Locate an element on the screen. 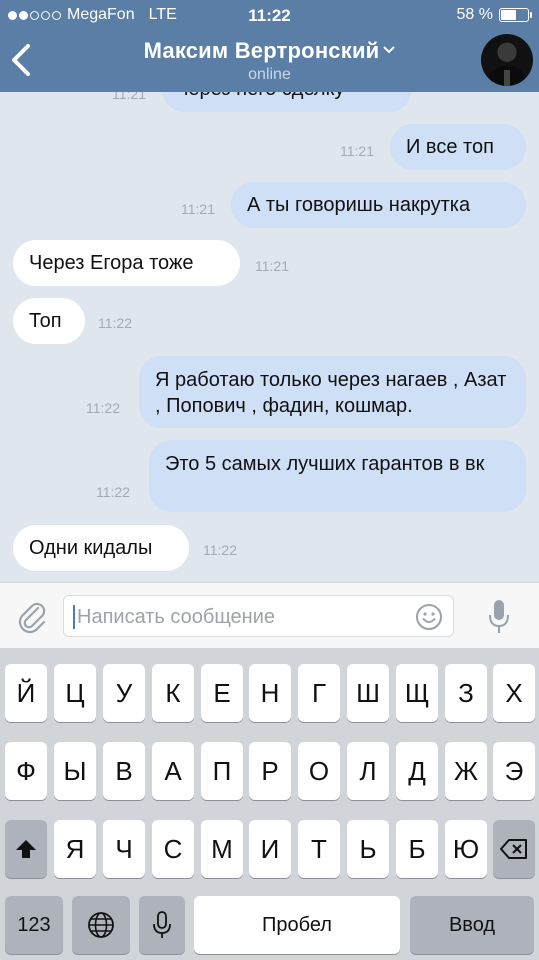 This screenshot has width=539, height=960. message-input: Написать сообщение is located at coordinates (258, 616).